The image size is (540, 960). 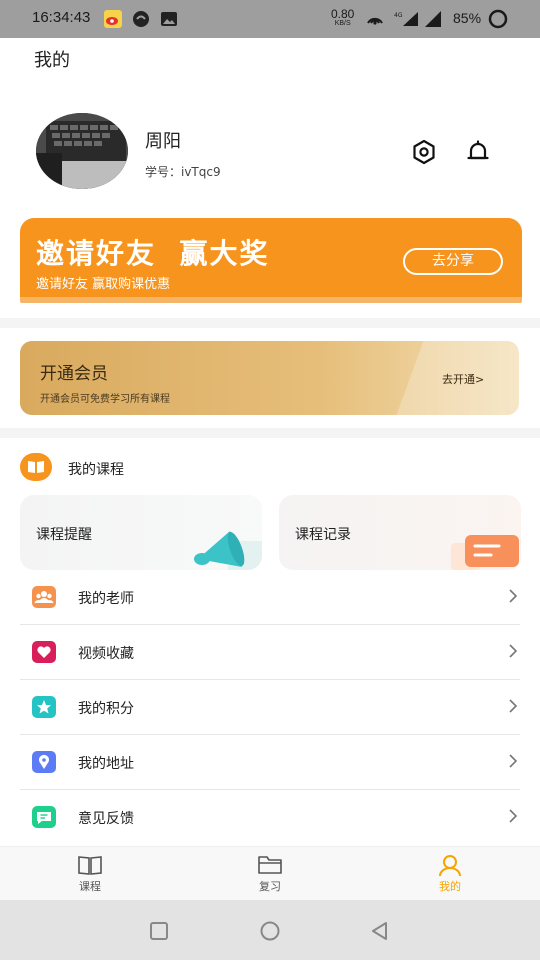 I want to click on chat-bubble-icon, so click(x=44, y=817).